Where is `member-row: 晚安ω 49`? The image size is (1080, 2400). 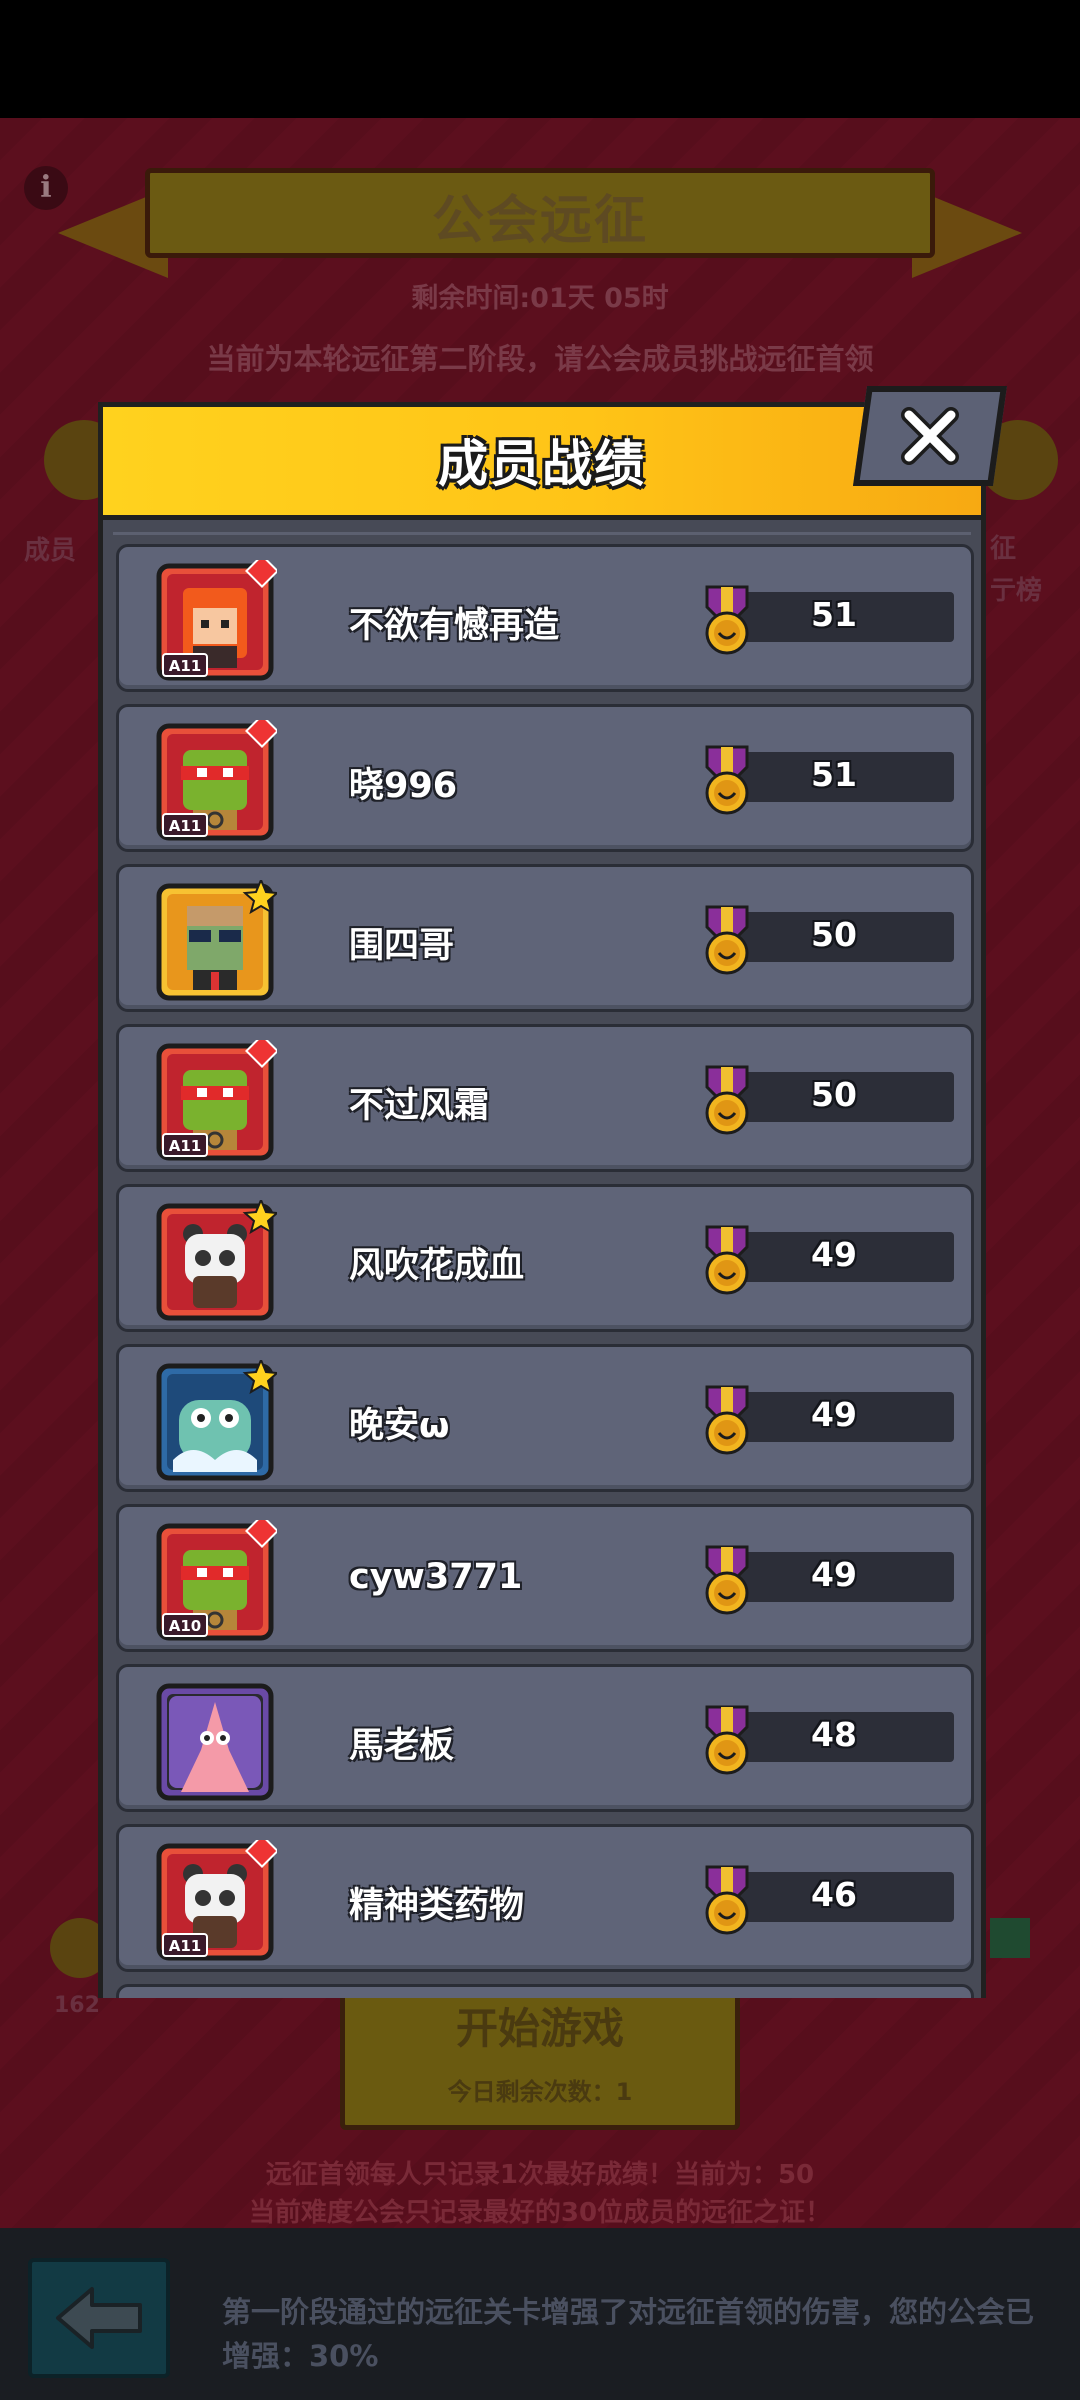 member-row: 晚安ω 49 is located at coordinates (545, 1418).